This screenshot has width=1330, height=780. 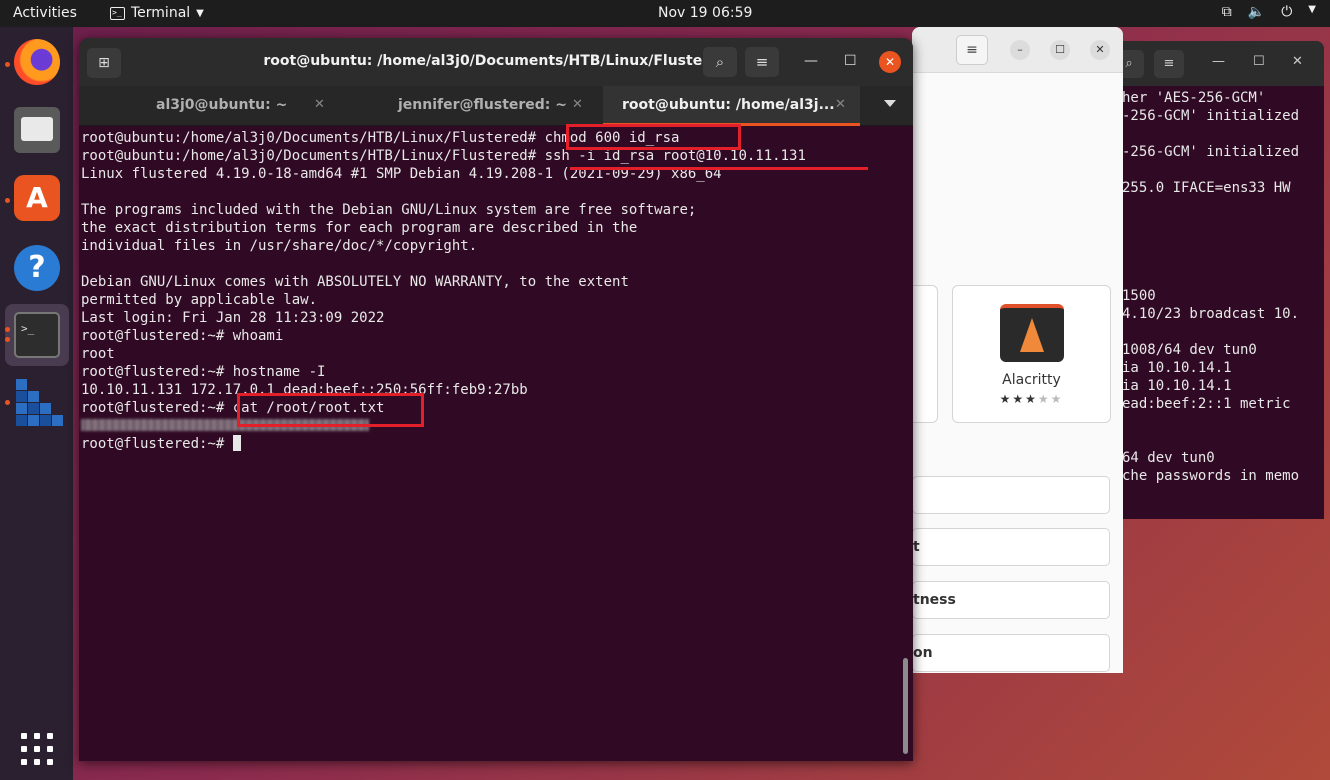 What do you see at coordinates (1011, 547) in the screenshot?
I see `category-row: t` at bounding box center [1011, 547].